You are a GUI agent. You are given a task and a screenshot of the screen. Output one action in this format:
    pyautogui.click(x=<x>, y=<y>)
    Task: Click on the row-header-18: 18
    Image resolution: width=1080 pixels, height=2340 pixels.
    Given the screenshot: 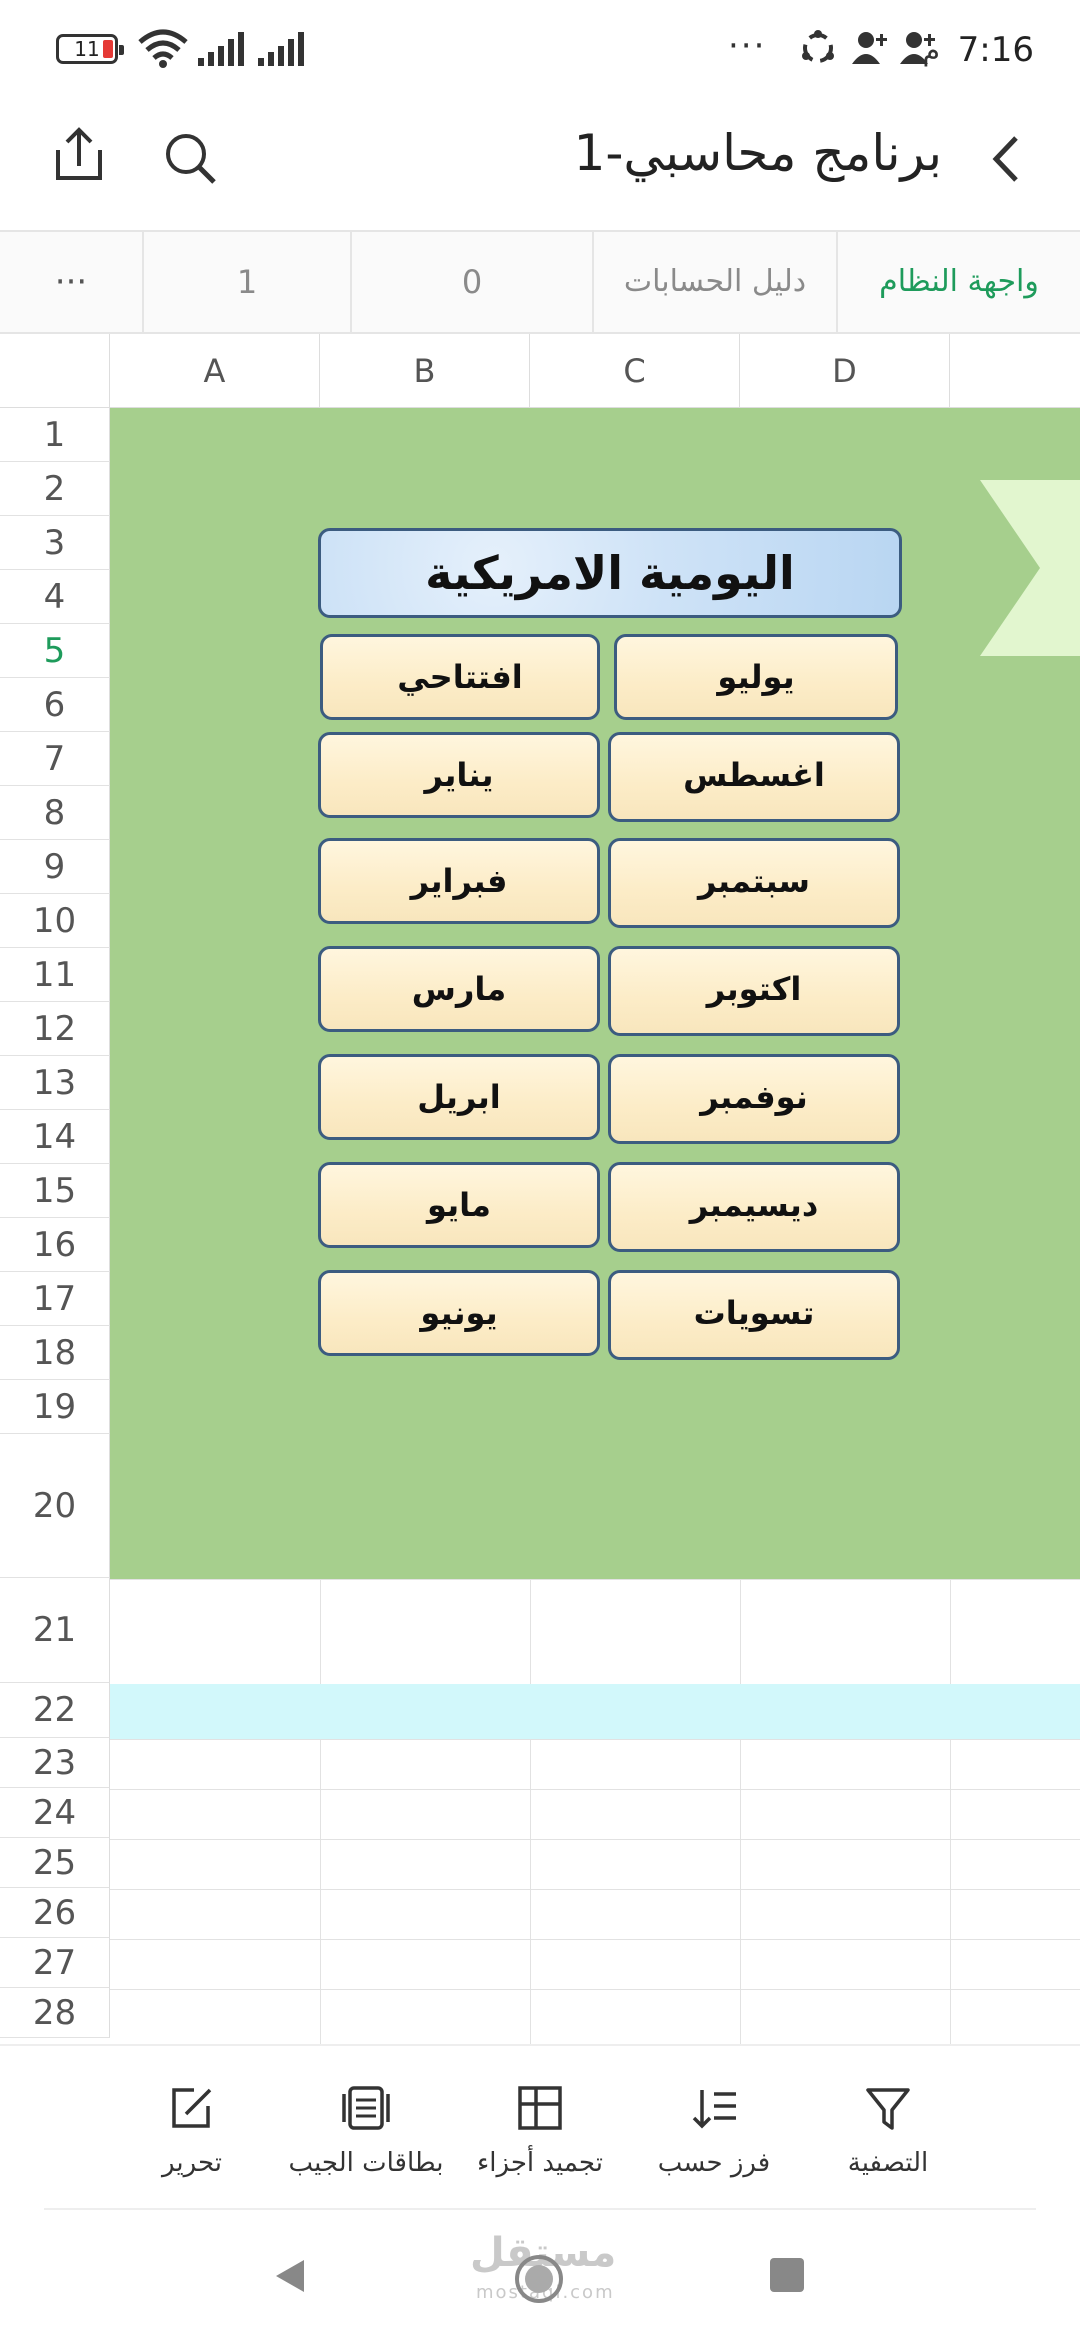 What is the action you would take?
    pyautogui.click(x=55, y=1353)
    